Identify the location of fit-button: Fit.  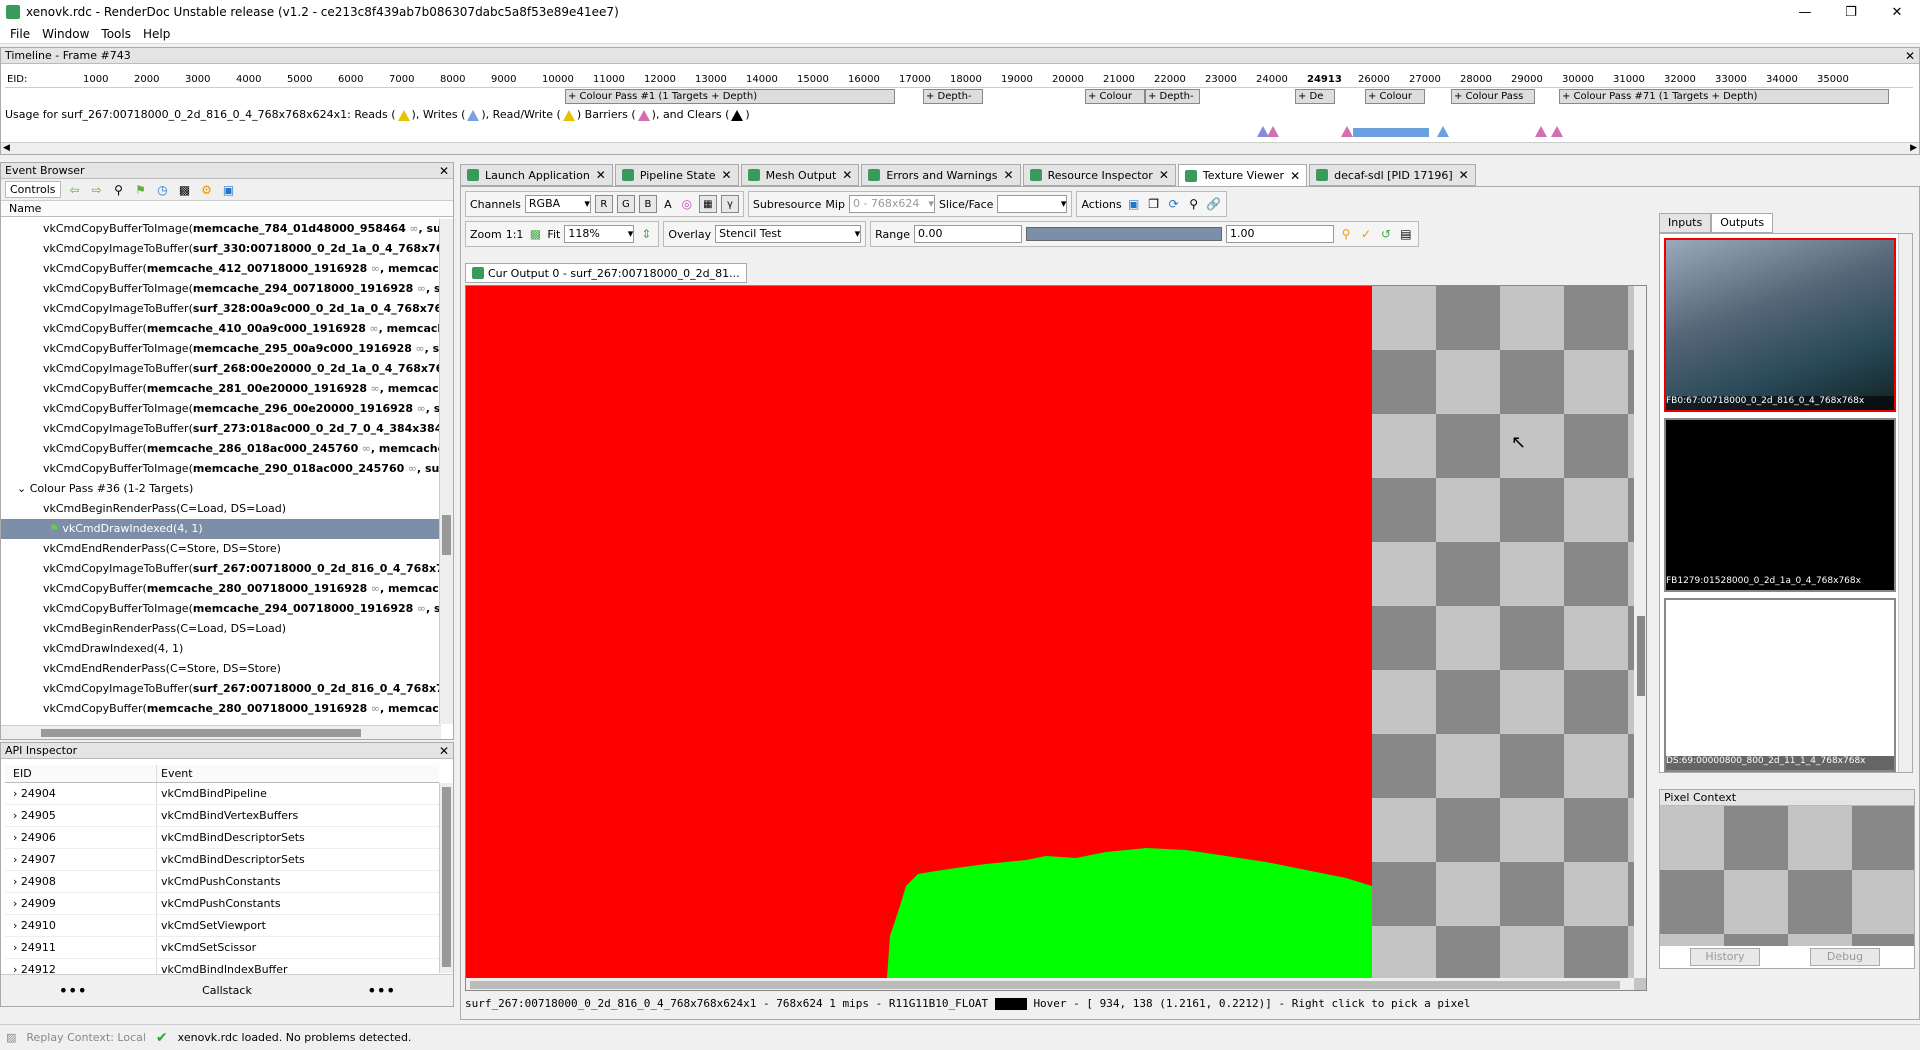
(553, 234).